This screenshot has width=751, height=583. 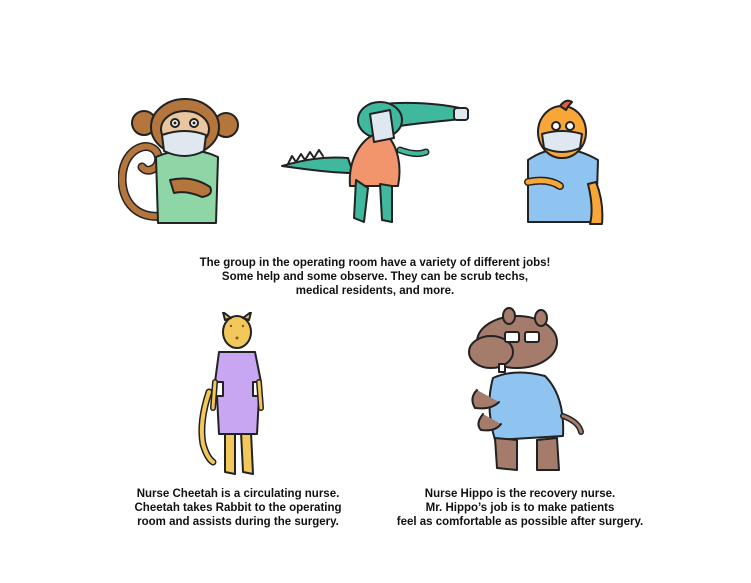 I want to click on monkey-illustration, so click(x=178, y=161).